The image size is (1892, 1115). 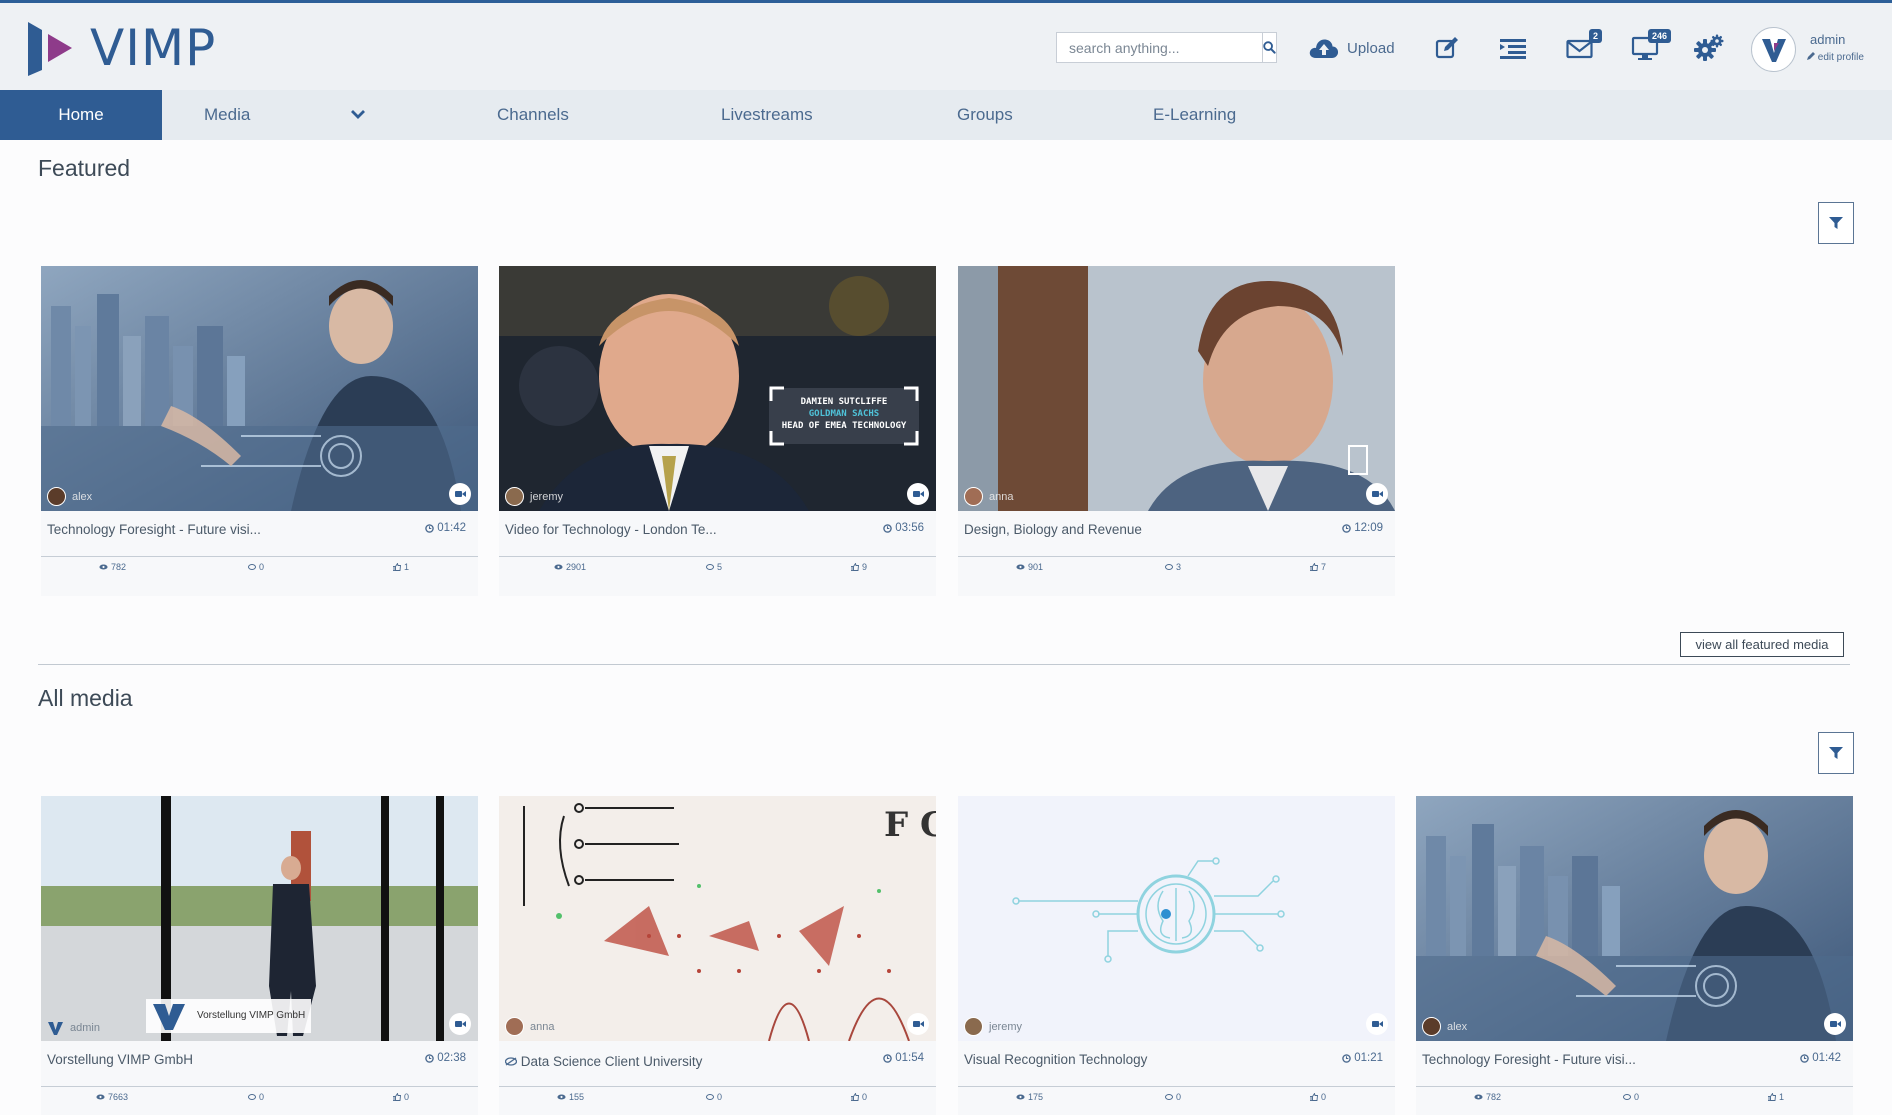 I want to click on overlay-name: DAMIEN SUTCLIFFE, so click(x=844, y=402).